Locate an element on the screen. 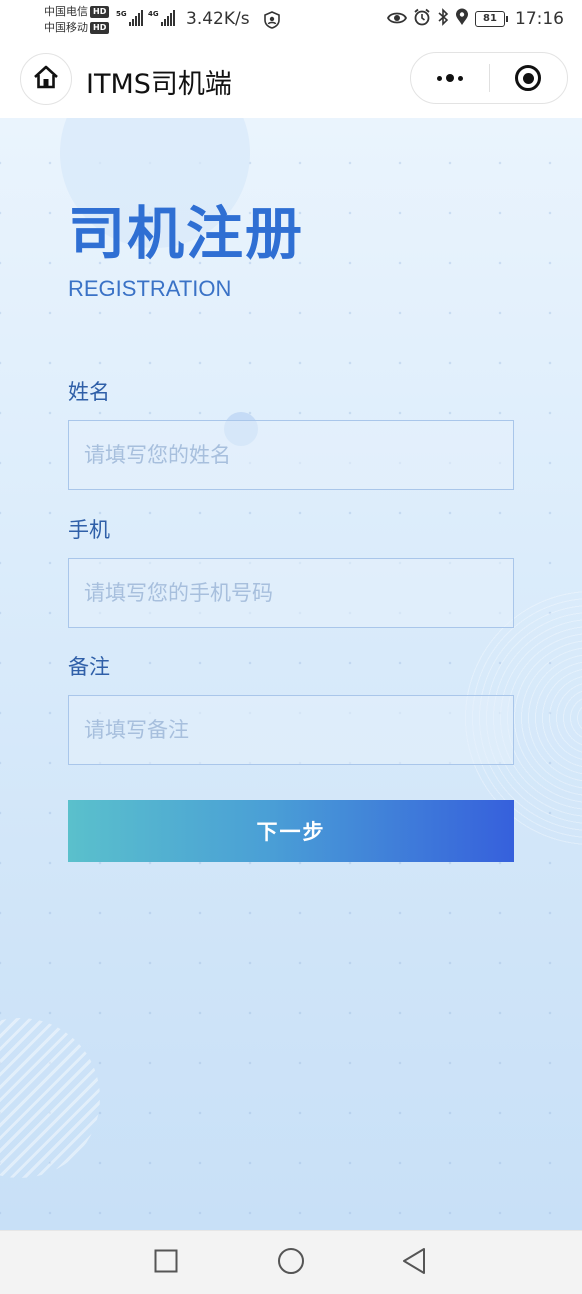  network-speed: 3.42K/s is located at coordinates (218, 19).